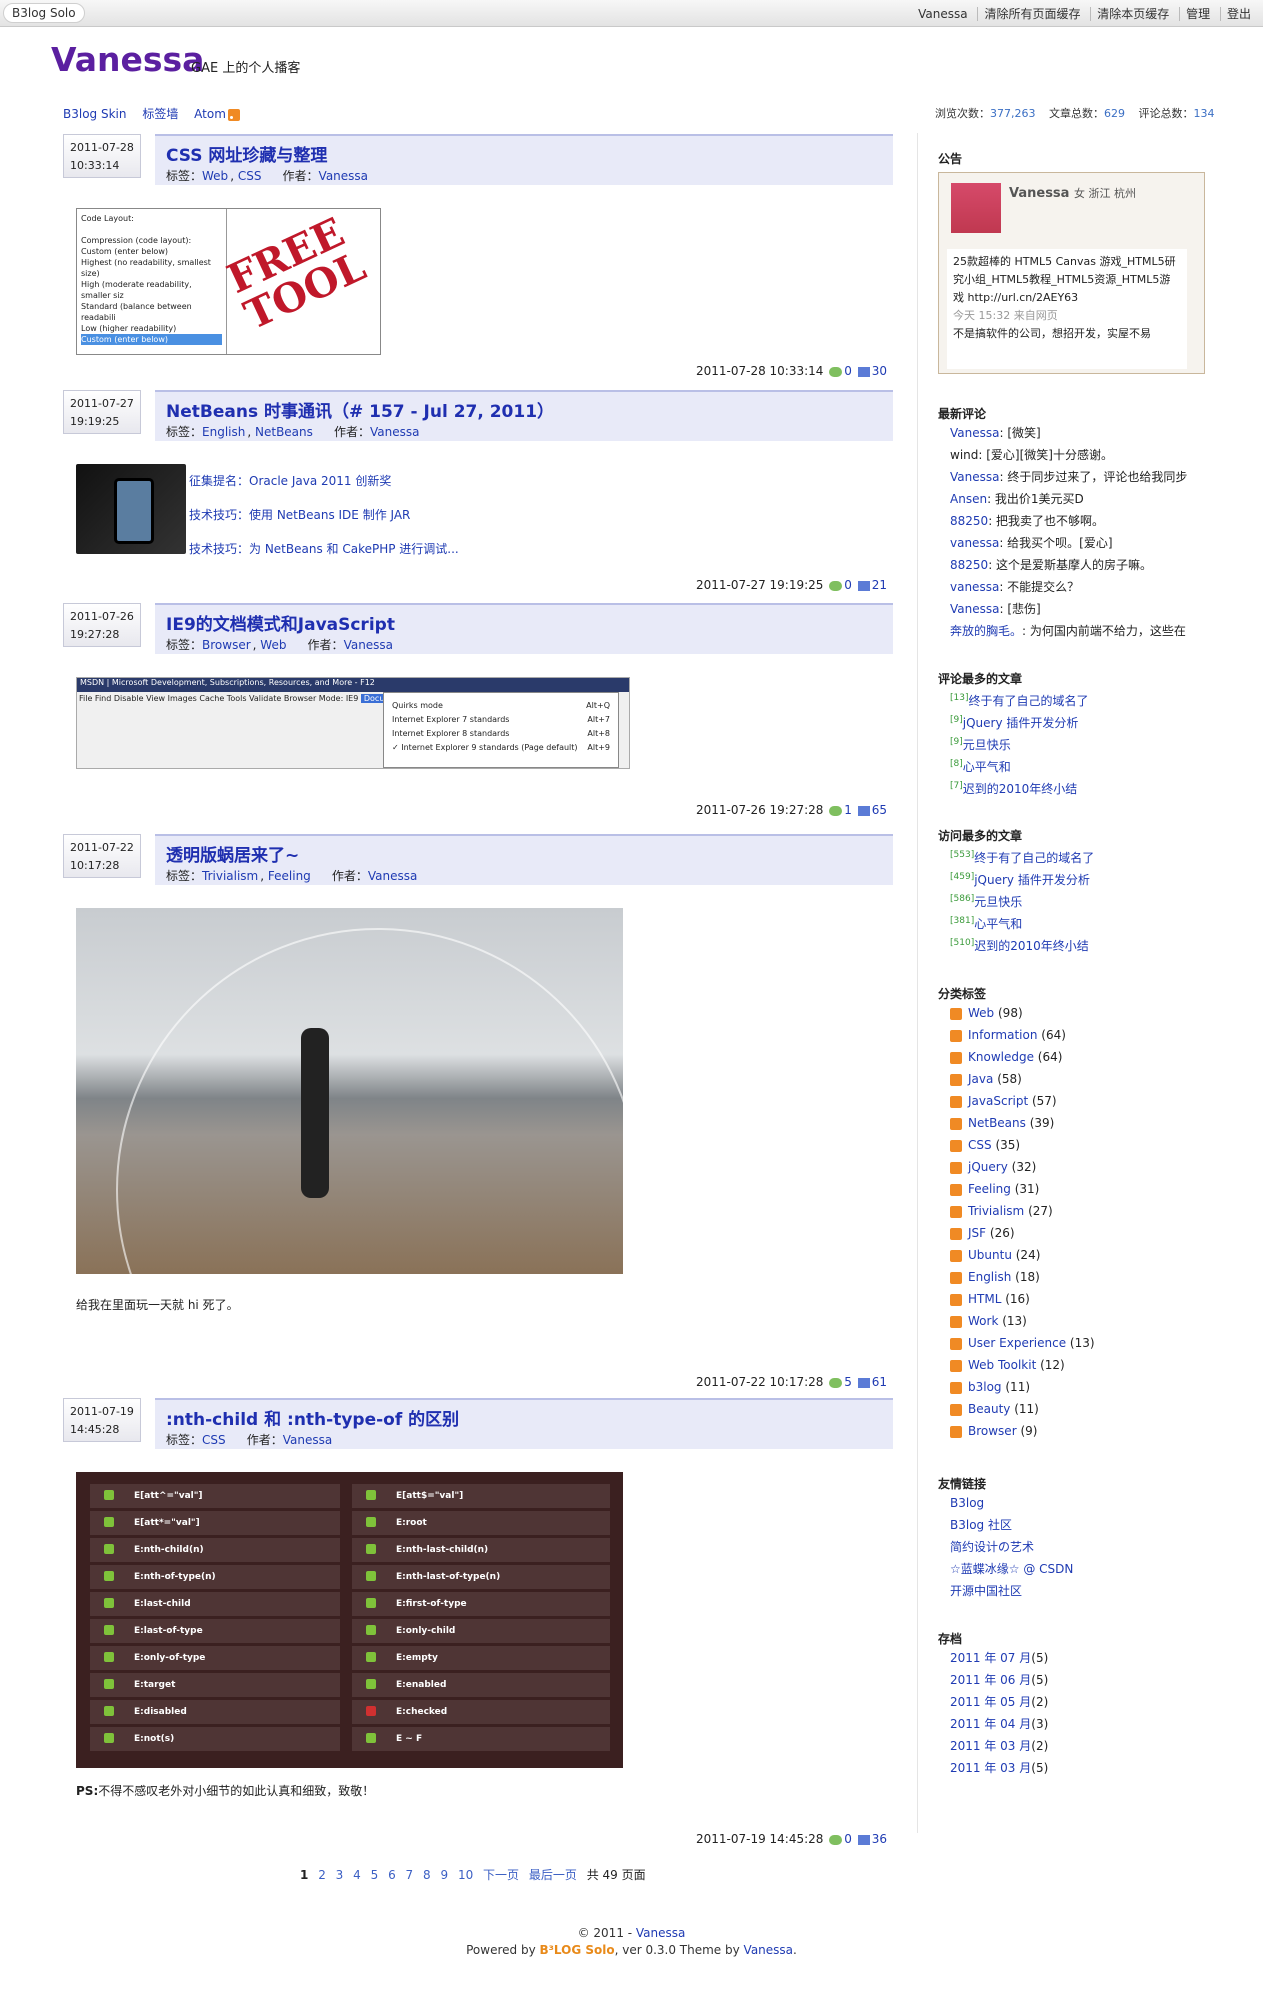 The image size is (1263, 2004). Describe the element at coordinates (392, 1875) in the screenshot. I see `page-link: 6` at that location.